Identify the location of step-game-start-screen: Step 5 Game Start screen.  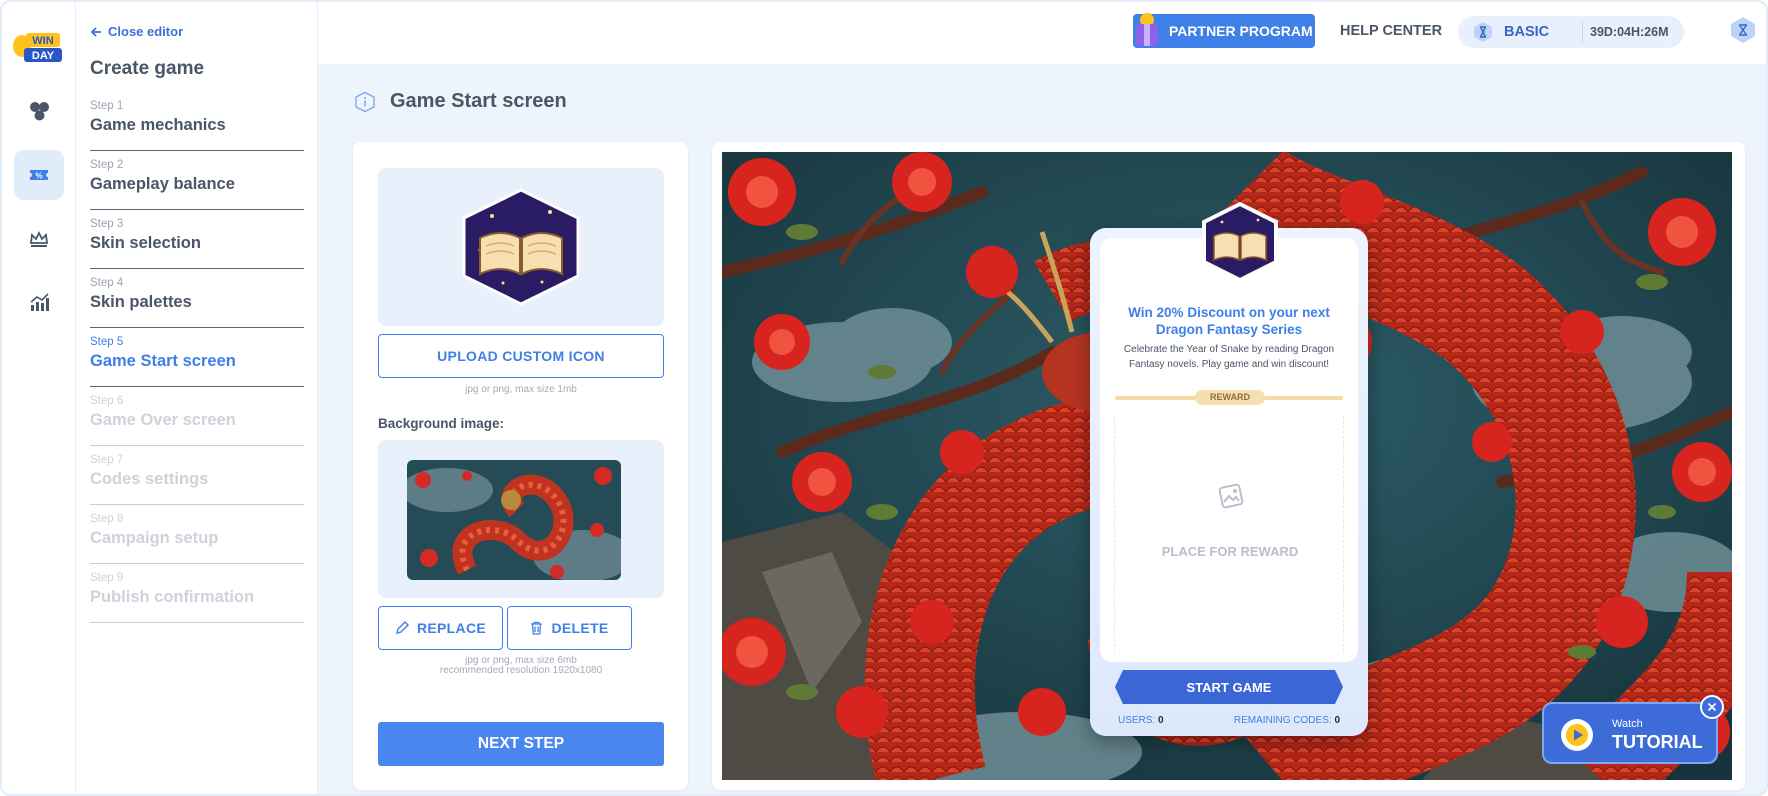
(197, 357).